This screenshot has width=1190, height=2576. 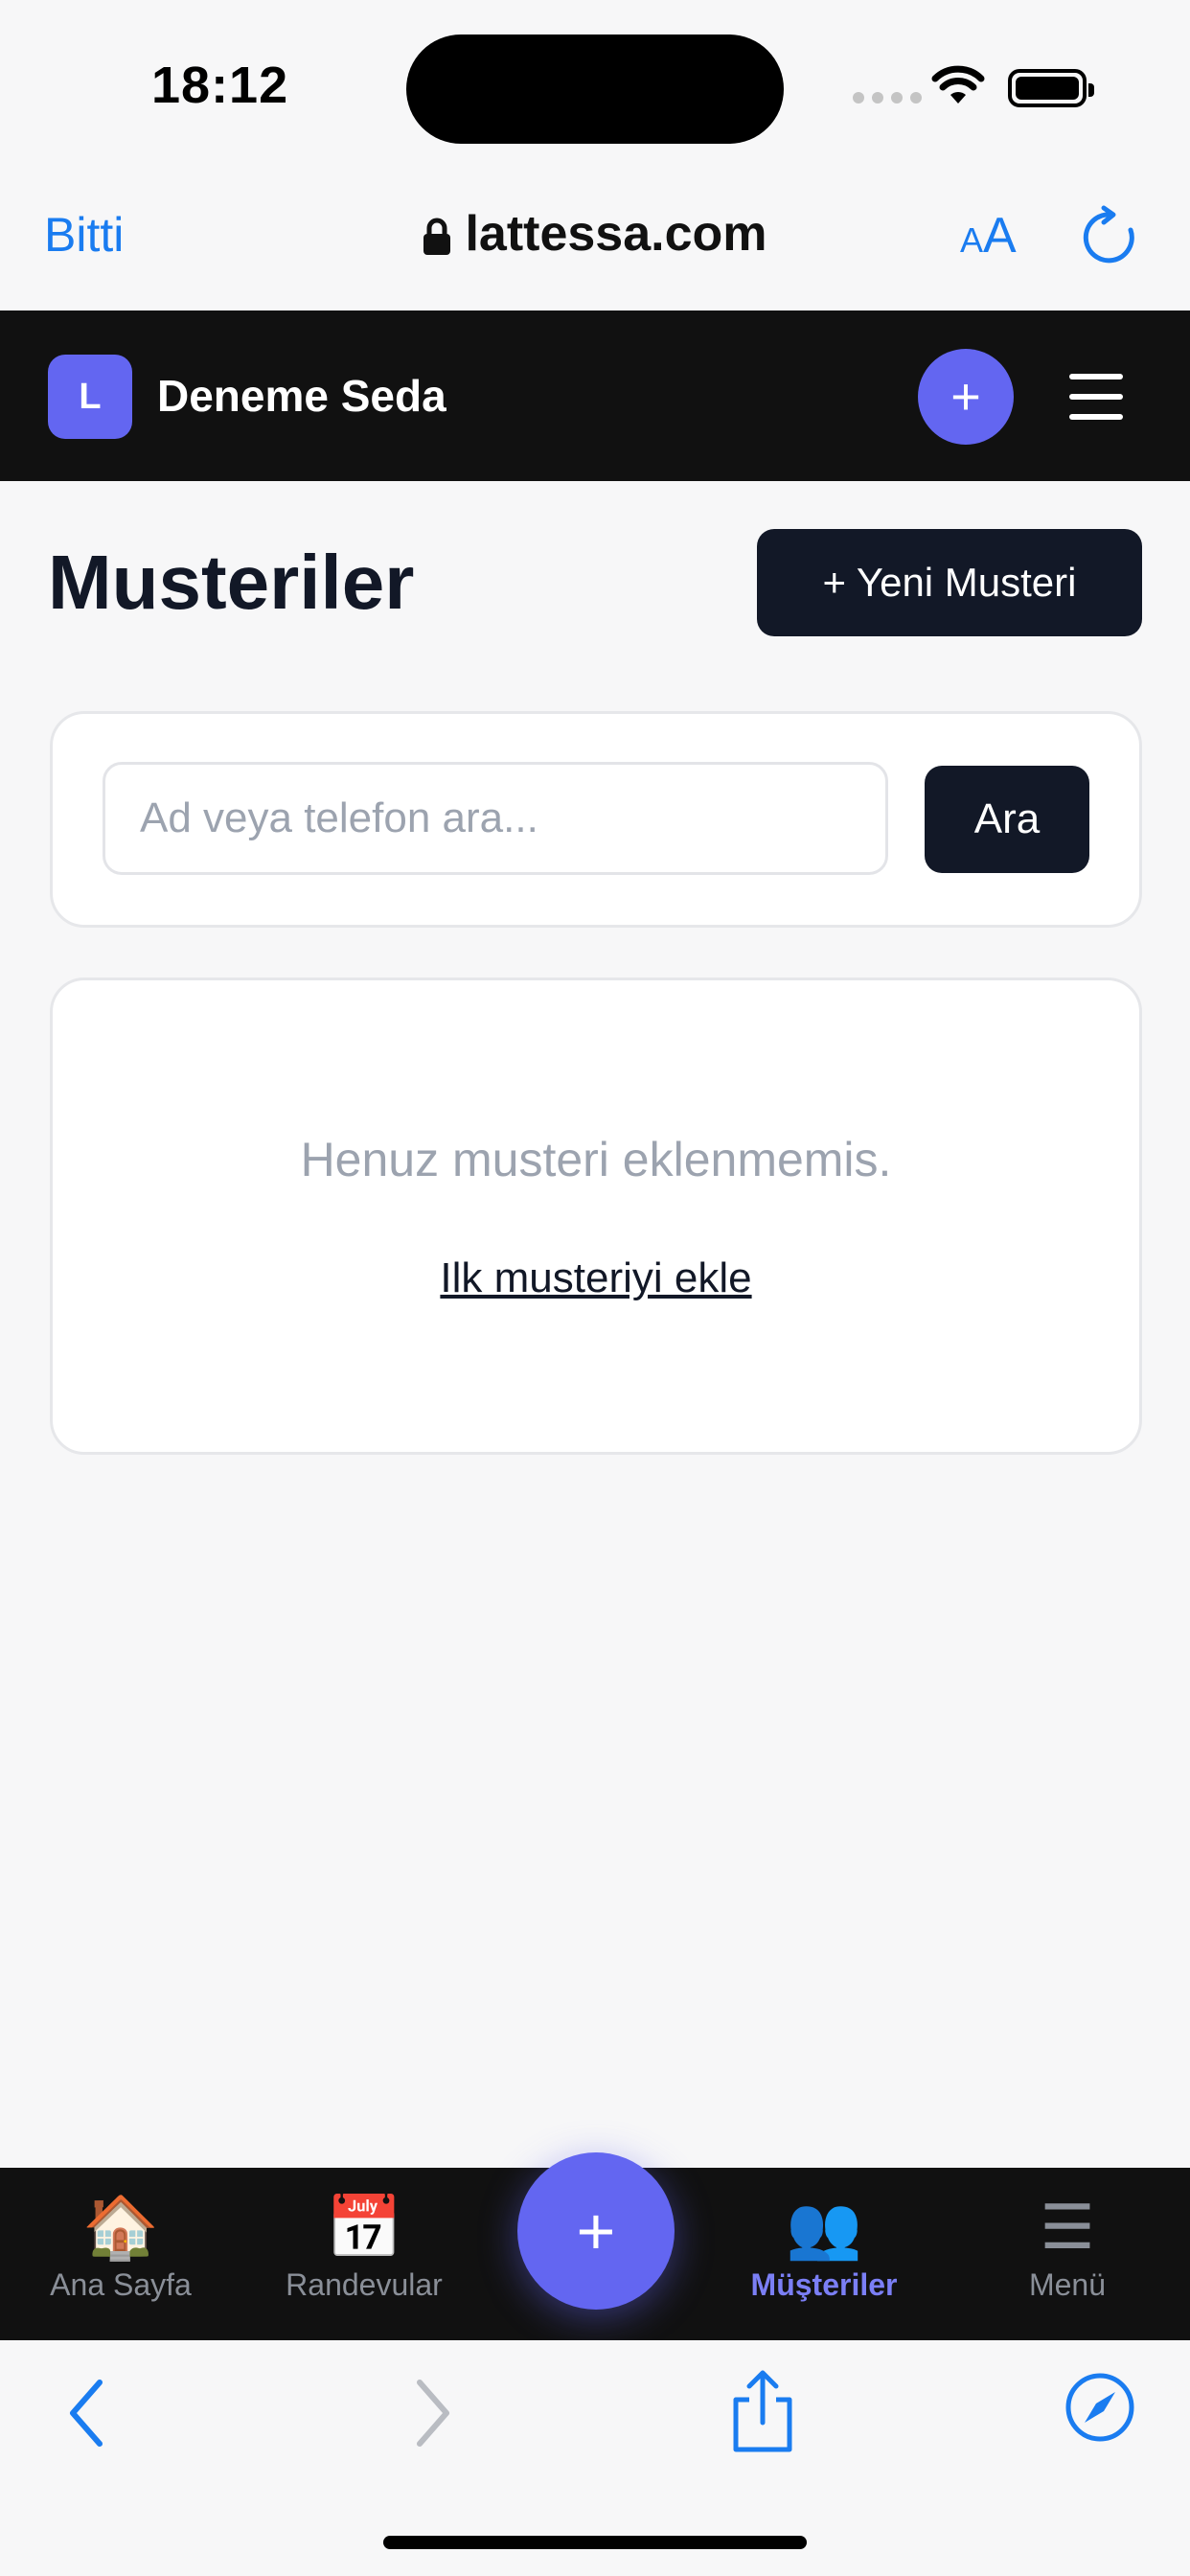 What do you see at coordinates (596, 2231) in the screenshot?
I see `floating-add-button: +` at bounding box center [596, 2231].